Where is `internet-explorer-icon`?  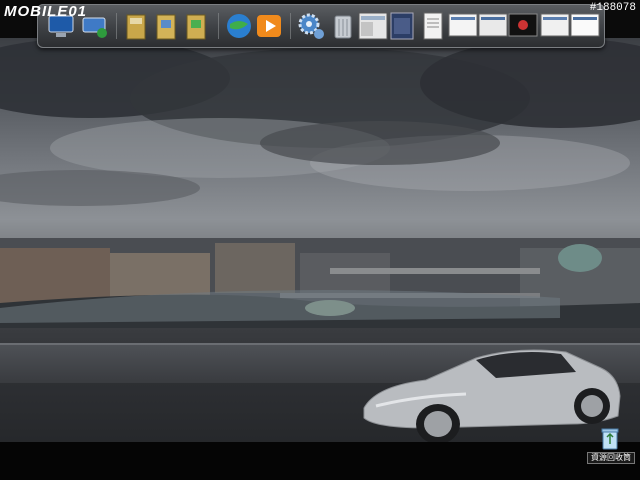 internet-explorer-icon is located at coordinates (239, 26).